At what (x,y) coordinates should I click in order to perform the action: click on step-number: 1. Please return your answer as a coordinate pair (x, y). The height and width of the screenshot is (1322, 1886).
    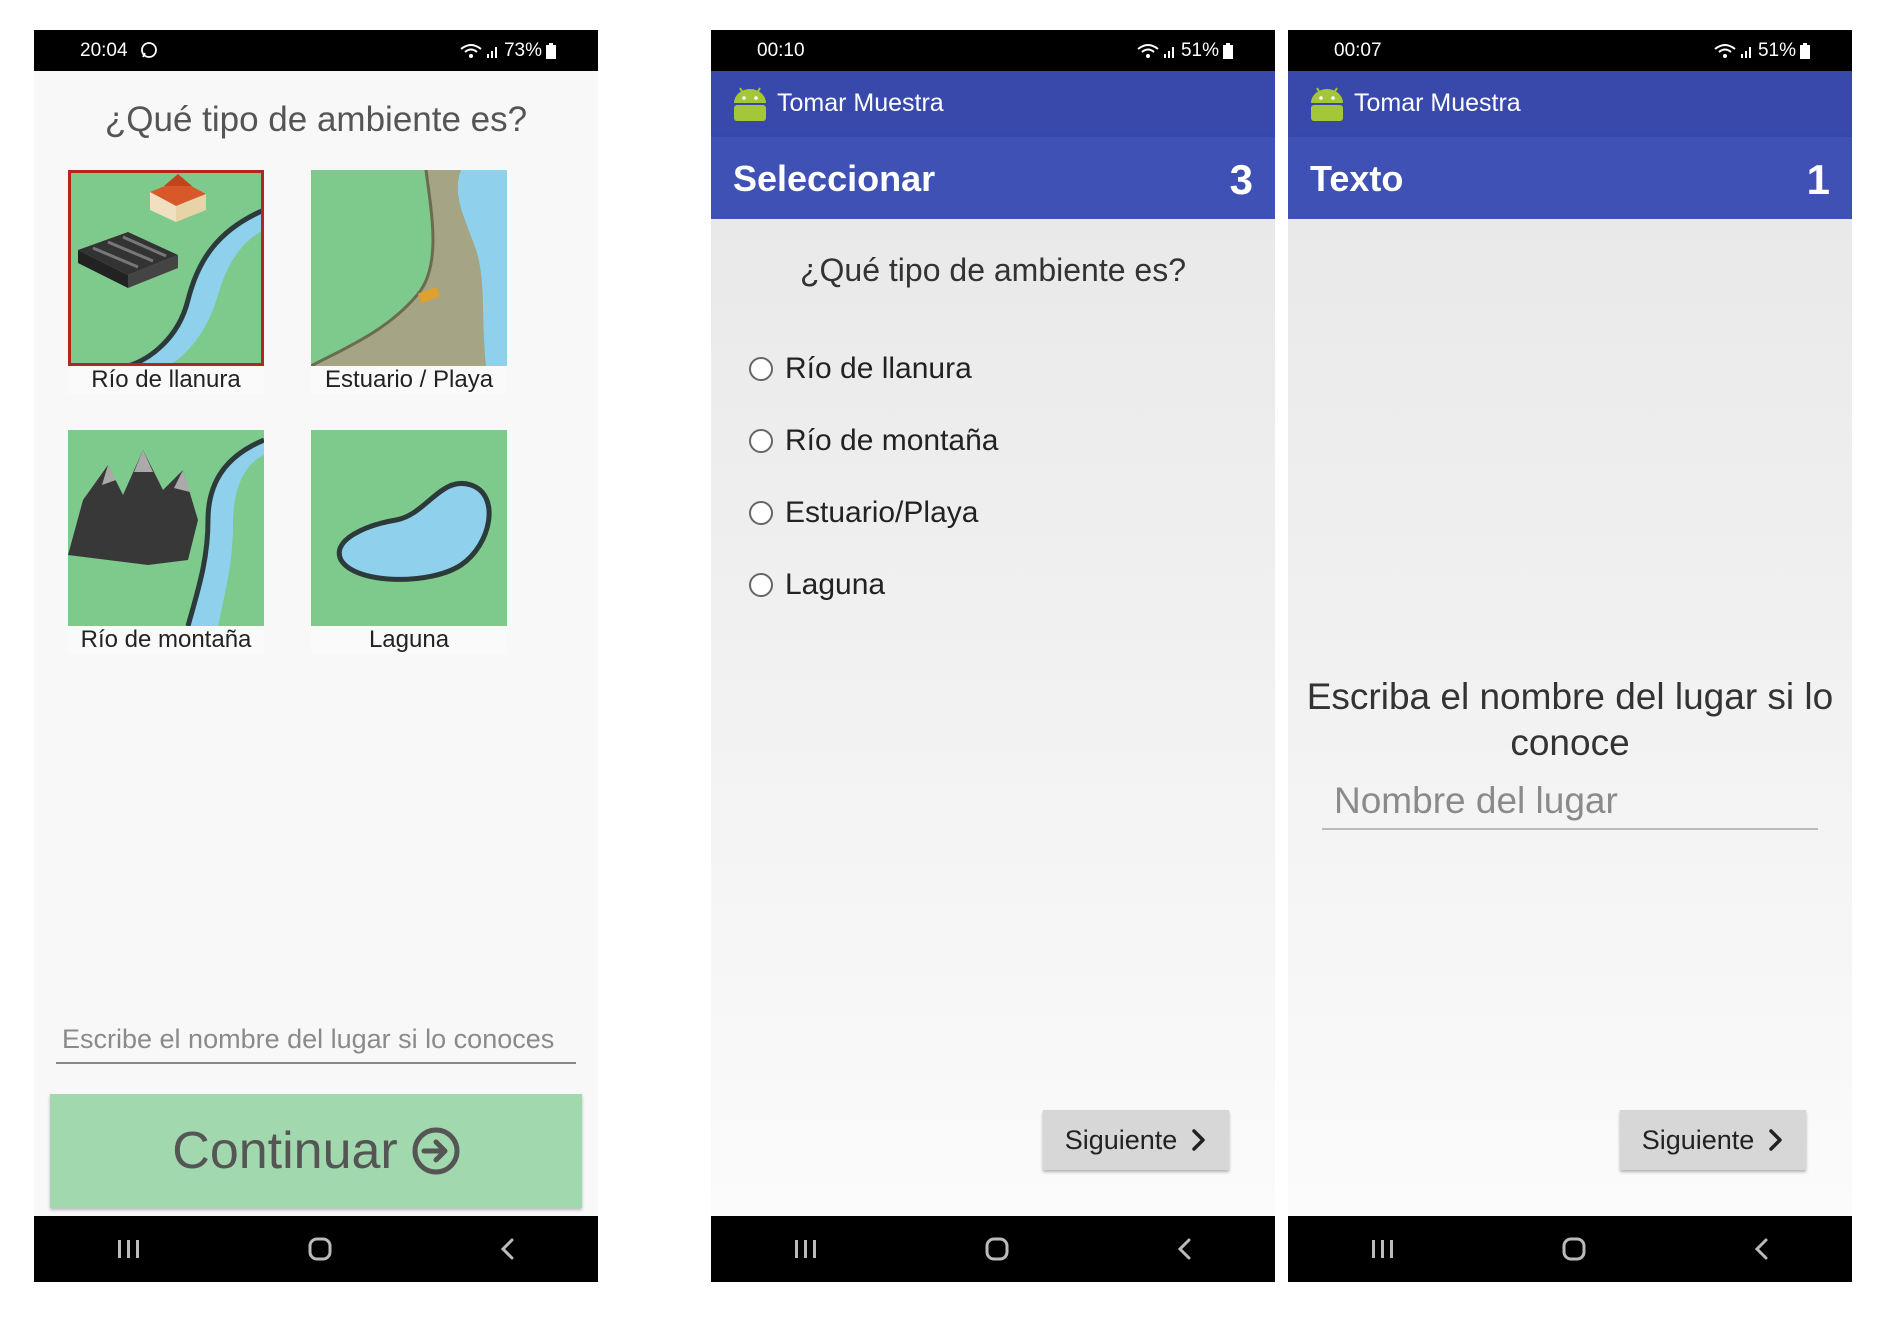
    Looking at the image, I should click on (1818, 179).